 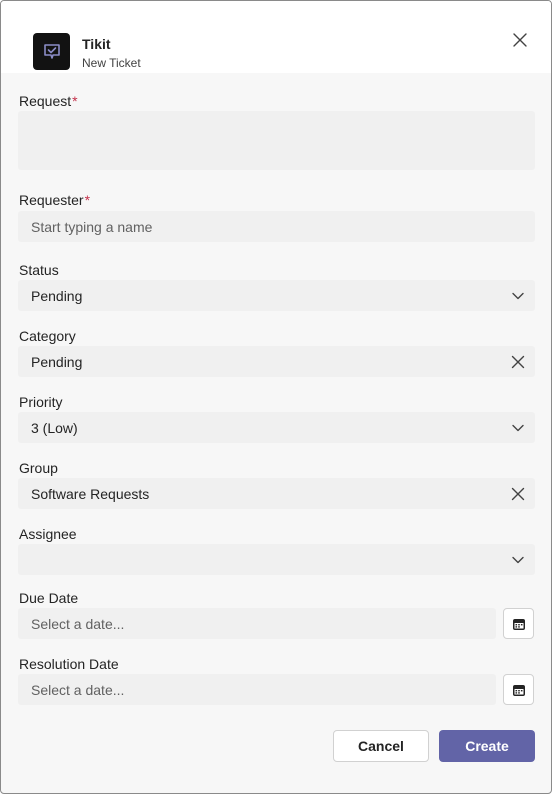 I want to click on requester-placeholder: Start typing a name, so click(x=92, y=227).